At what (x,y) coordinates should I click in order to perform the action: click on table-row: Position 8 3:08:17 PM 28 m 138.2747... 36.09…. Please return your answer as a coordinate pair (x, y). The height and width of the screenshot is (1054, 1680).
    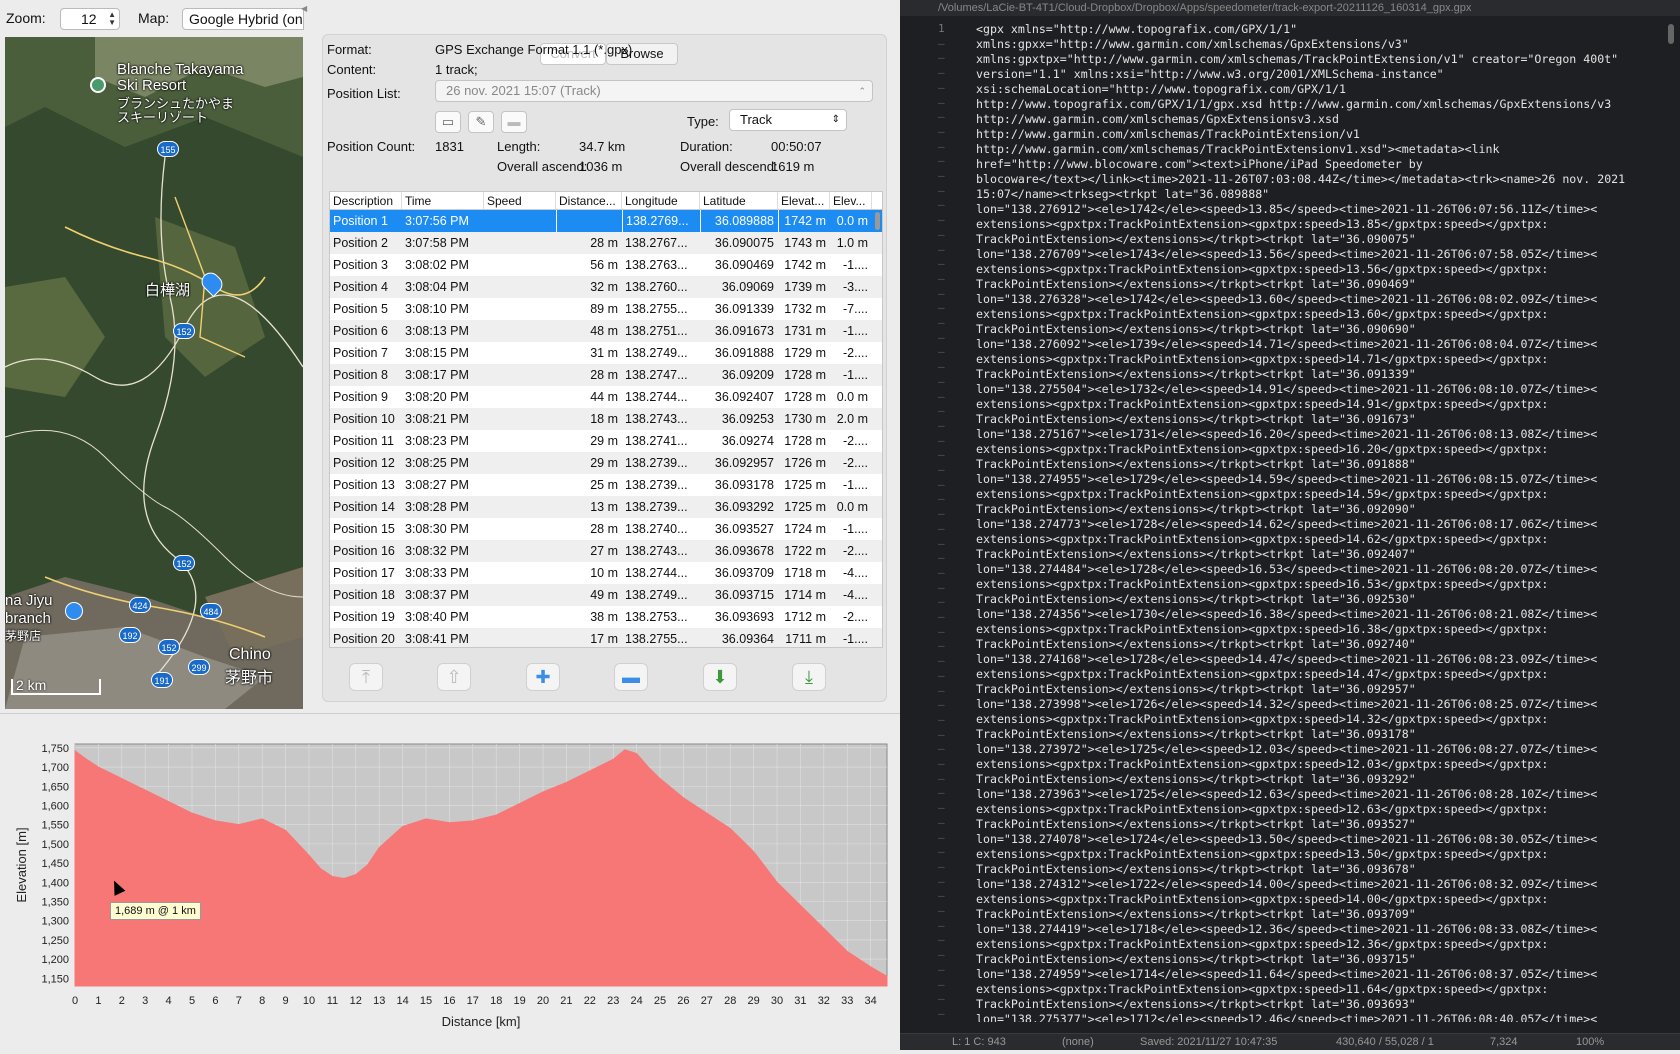
    Looking at the image, I should click on (606, 375).